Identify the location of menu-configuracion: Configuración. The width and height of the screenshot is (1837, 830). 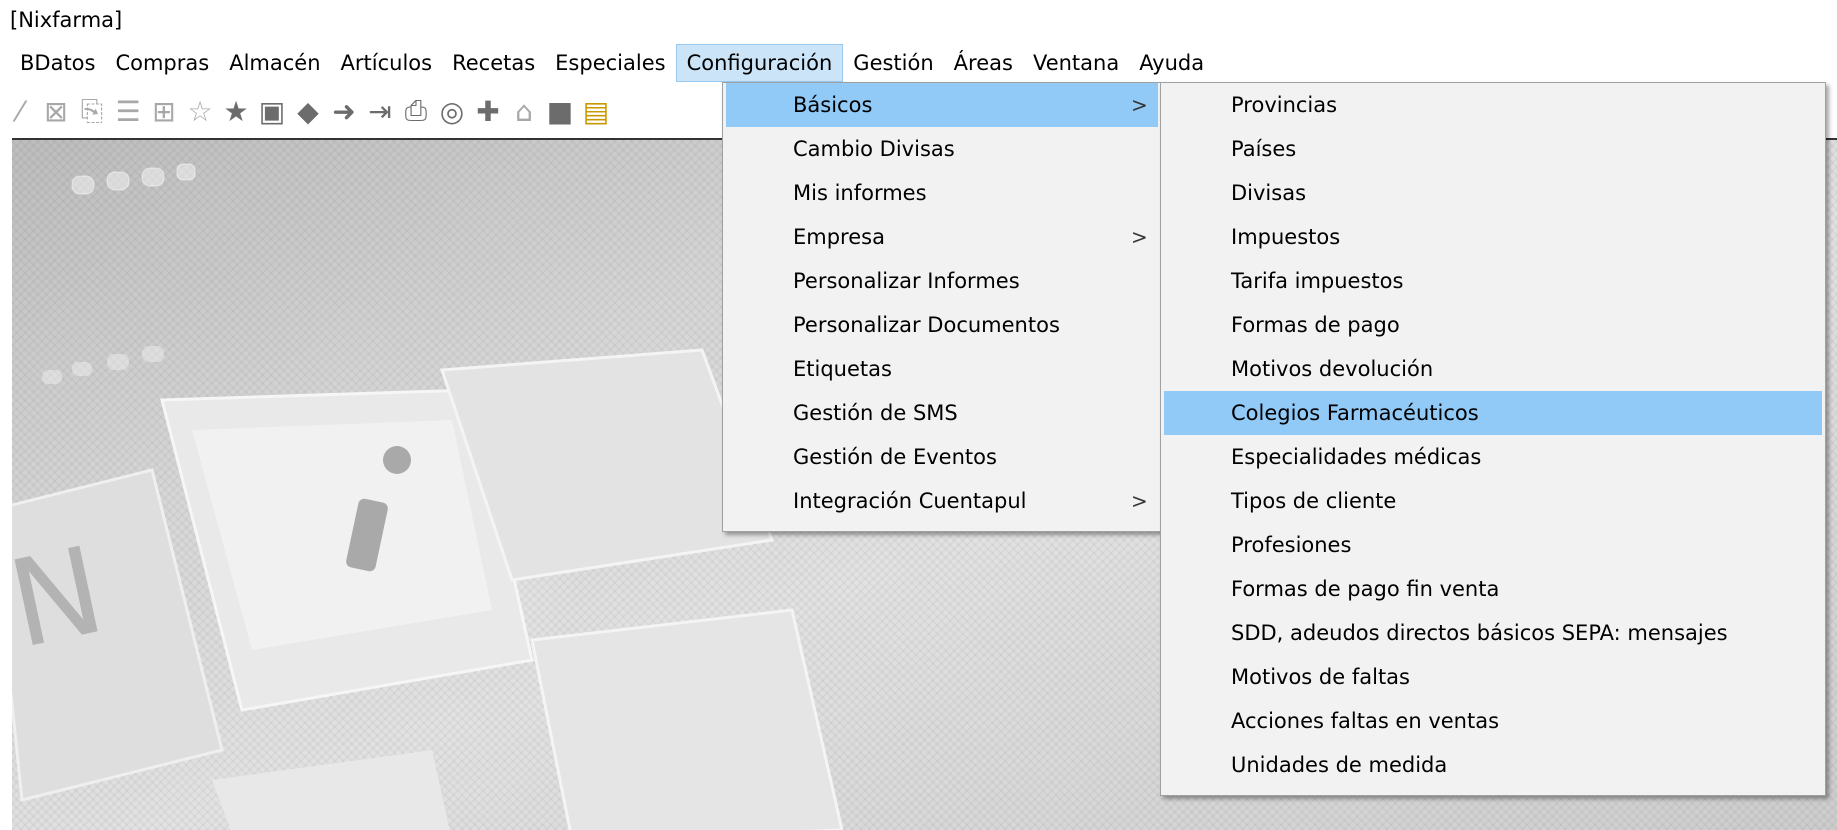
(759, 63).